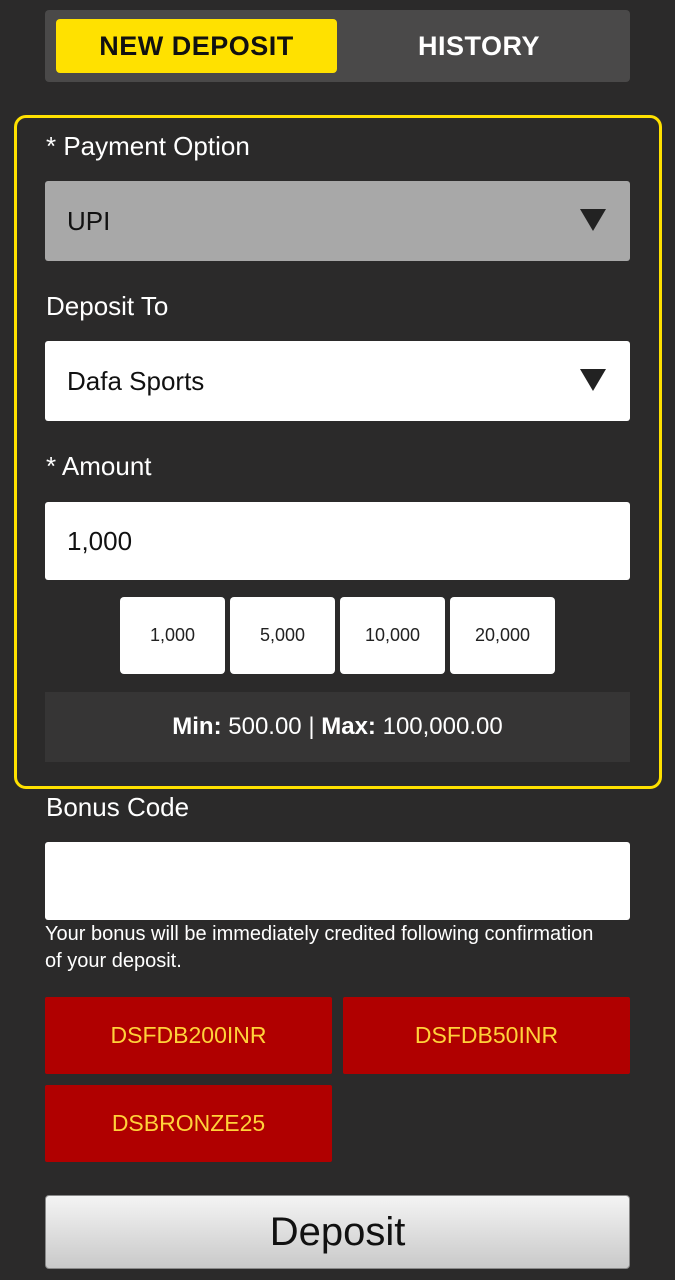 This screenshot has height=1280, width=675. Describe the element at coordinates (188, 1035) in the screenshot. I see `bonus-code-button: DSFDB200INR` at that location.